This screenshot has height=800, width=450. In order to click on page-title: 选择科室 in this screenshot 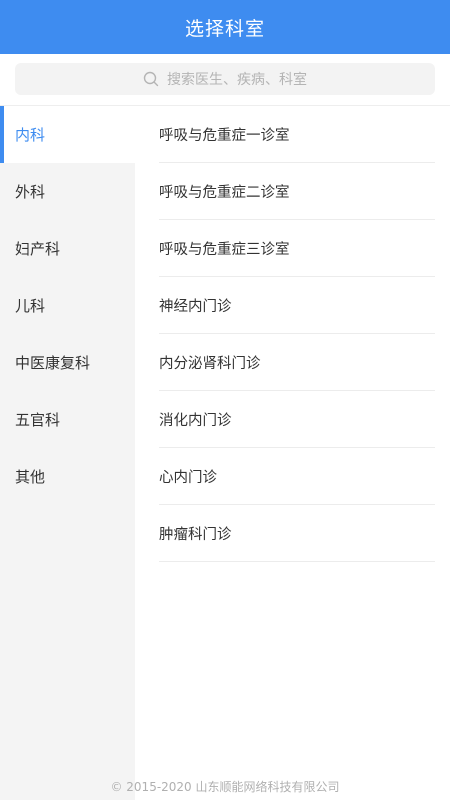, I will do `click(224, 28)`.